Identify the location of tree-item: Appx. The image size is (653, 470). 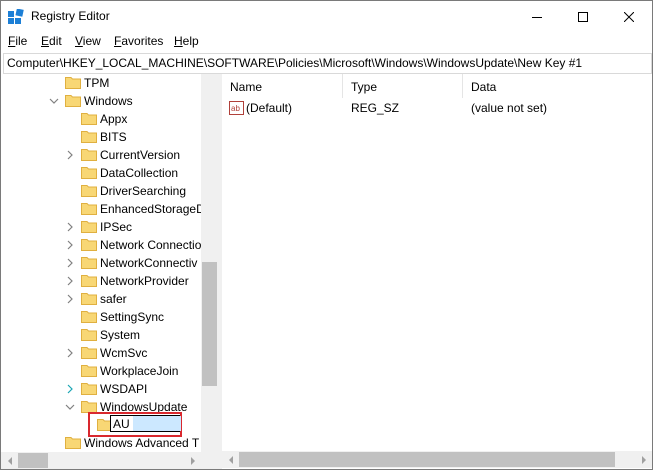
(101, 119).